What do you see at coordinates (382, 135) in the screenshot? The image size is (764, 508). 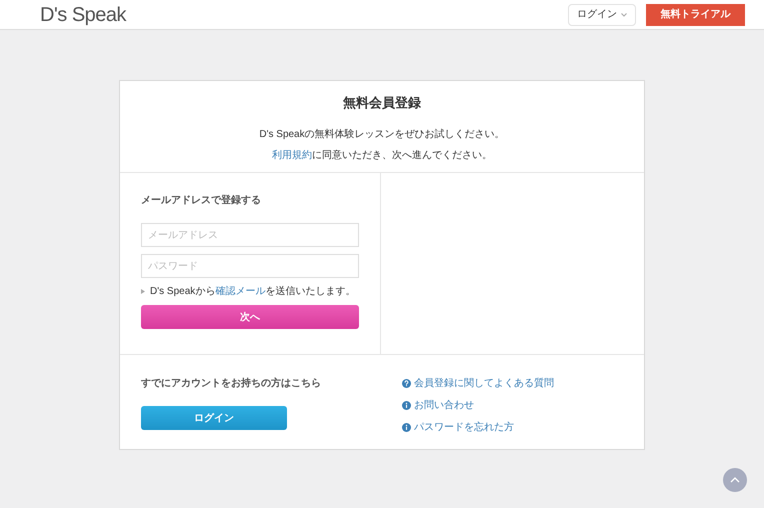 I see `intro-text: D's Speakの無料体験レッスンをぜひお試しください。` at bounding box center [382, 135].